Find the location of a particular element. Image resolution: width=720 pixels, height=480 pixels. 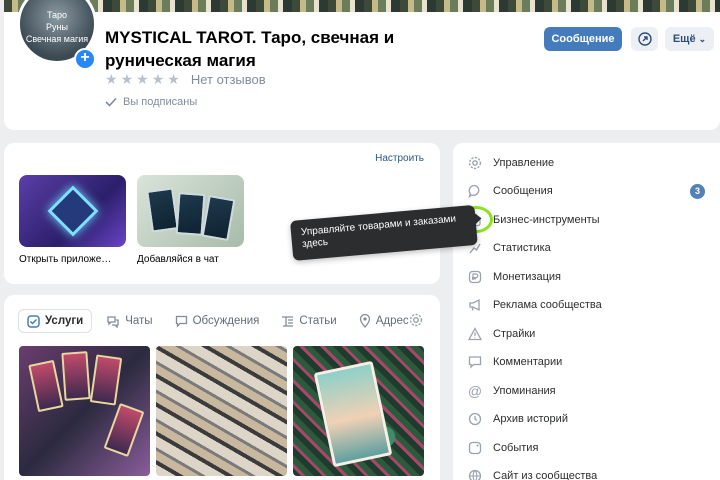

chat-bubbles-icon is located at coordinates (113, 321).